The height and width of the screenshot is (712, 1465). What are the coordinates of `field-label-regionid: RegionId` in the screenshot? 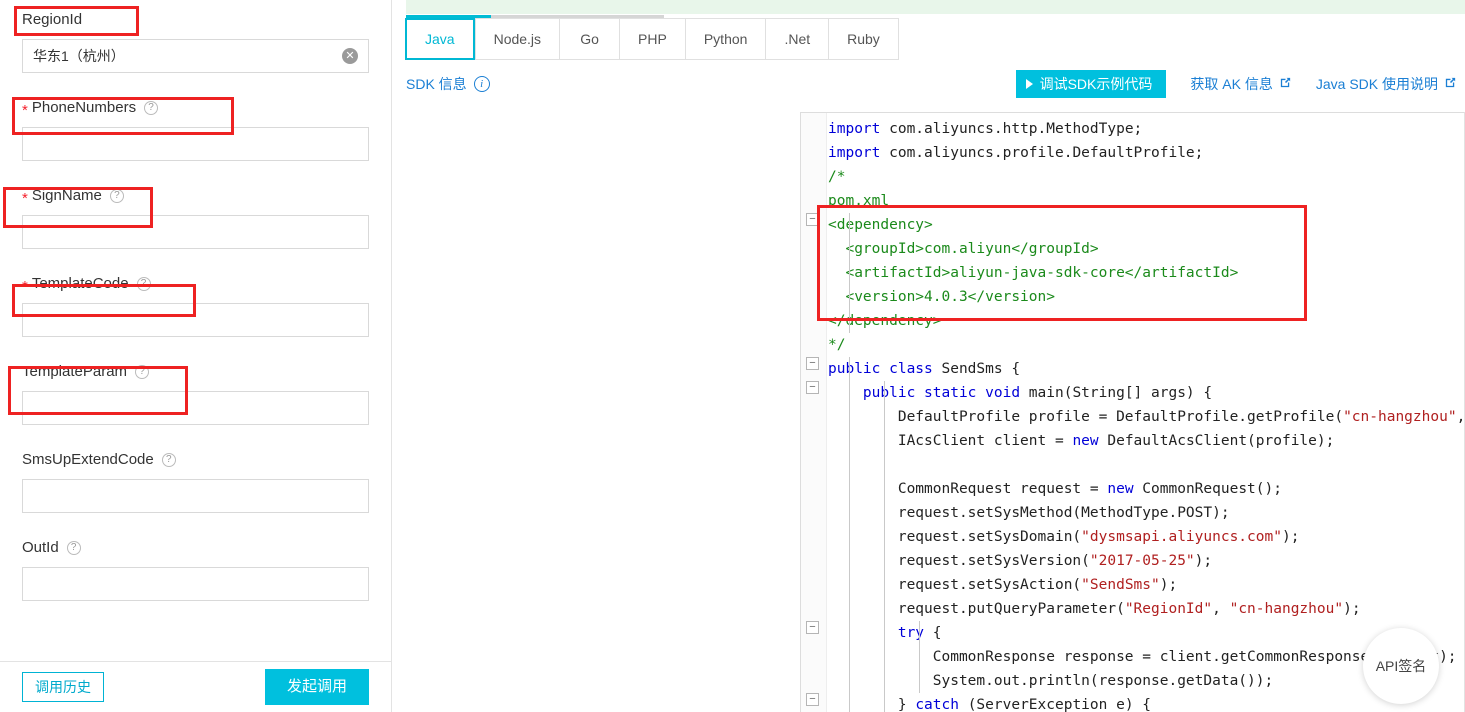 It's located at (195, 20).